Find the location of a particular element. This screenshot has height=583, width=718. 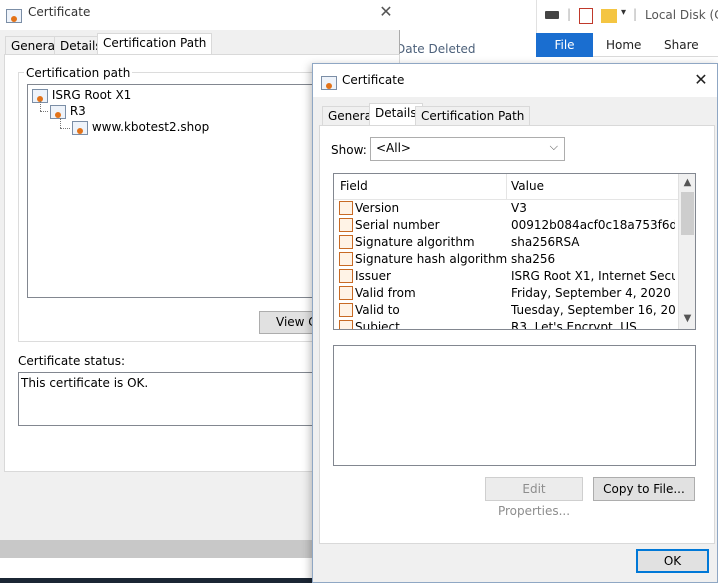

column-header-field: Field is located at coordinates (354, 186).